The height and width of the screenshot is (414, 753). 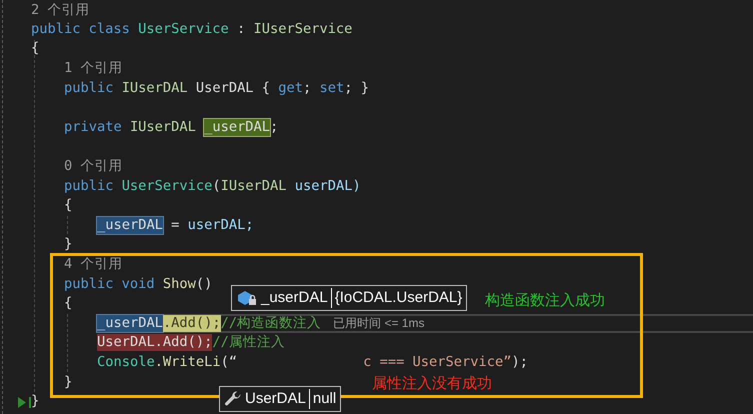 I want to click on code-token: );, so click(x=519, y=362).